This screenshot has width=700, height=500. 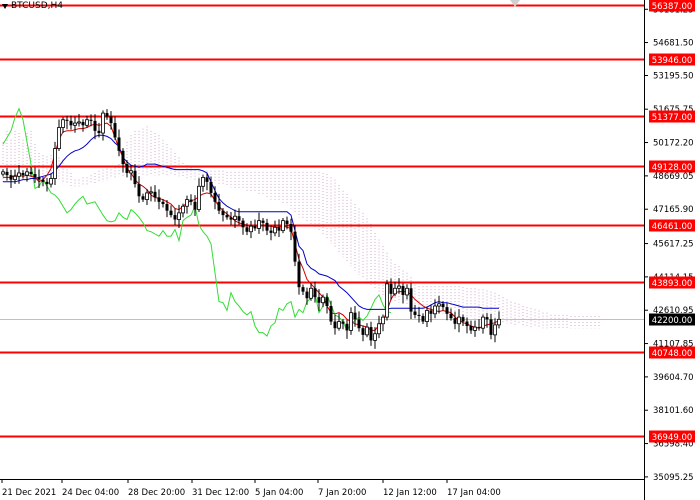 I want to click on time-label: 31 Dec 12:00, so click(x=220, y=493).